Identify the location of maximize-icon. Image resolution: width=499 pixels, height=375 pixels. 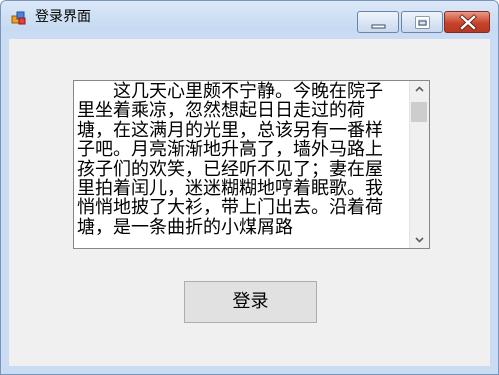
(422, 22).